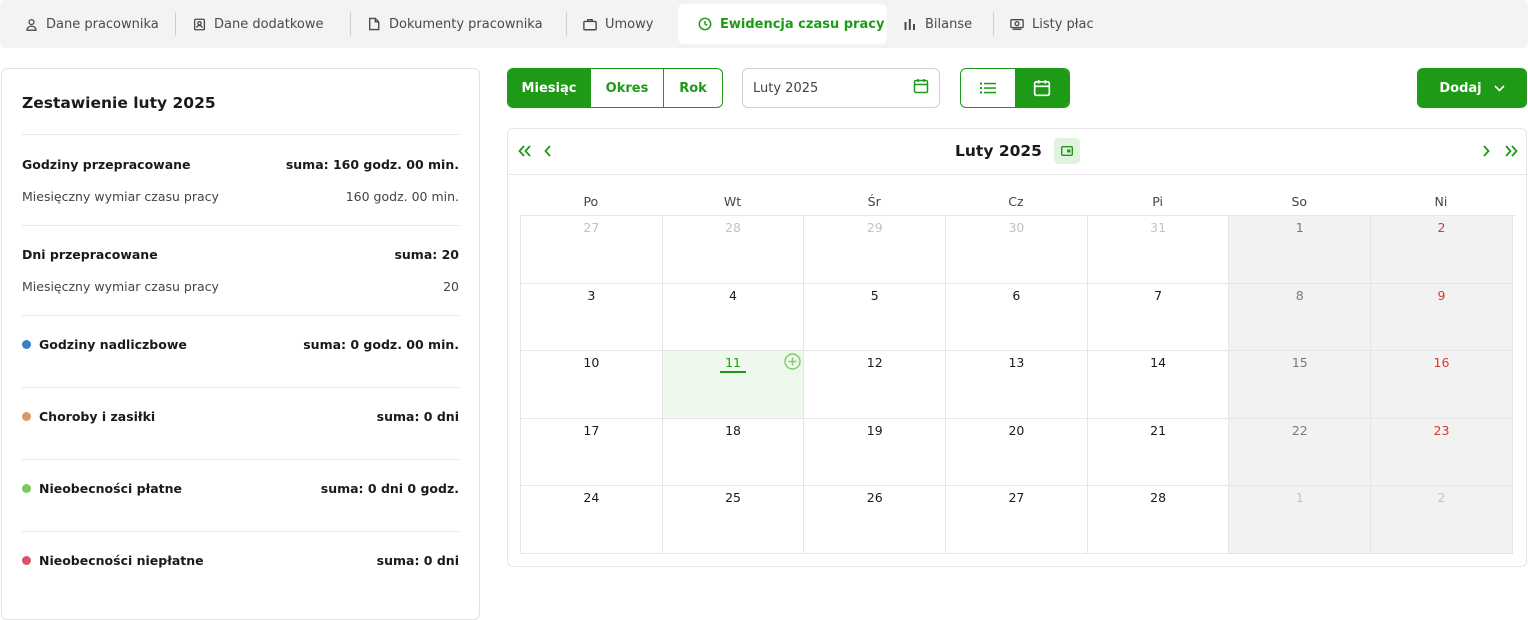 The height and width of the screenshot is (620, 1528). Describe the element at coordinates (733, 317) in the screenshot. I see `calendar-day-cell: 4` at that location.